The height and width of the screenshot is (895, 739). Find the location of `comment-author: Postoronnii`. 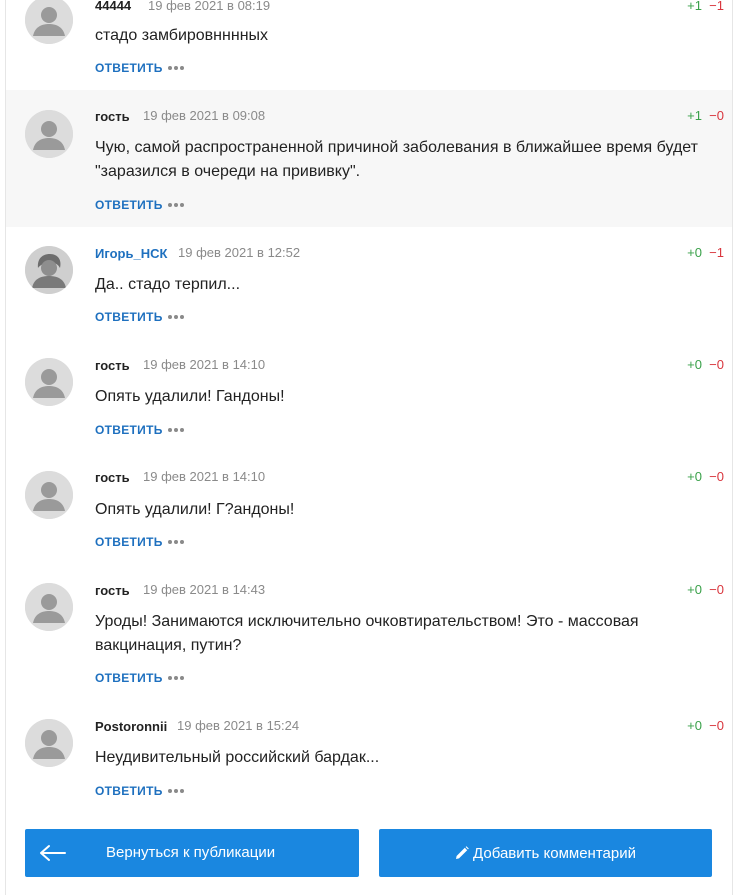

comment-author: Postoronnii is located at coordinates (131, 726).